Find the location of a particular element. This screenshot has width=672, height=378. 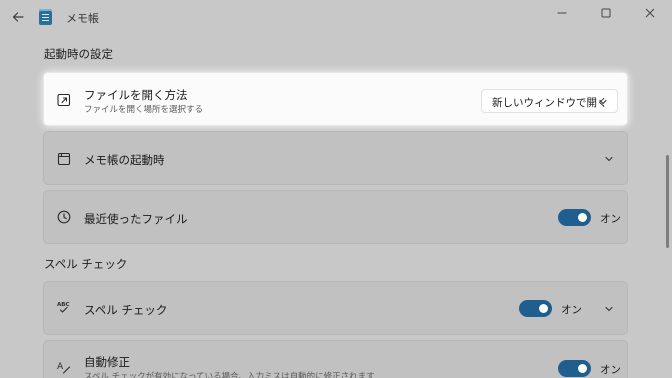

autocorrect-toggle-label: オン is located at coordinates (610, 370).